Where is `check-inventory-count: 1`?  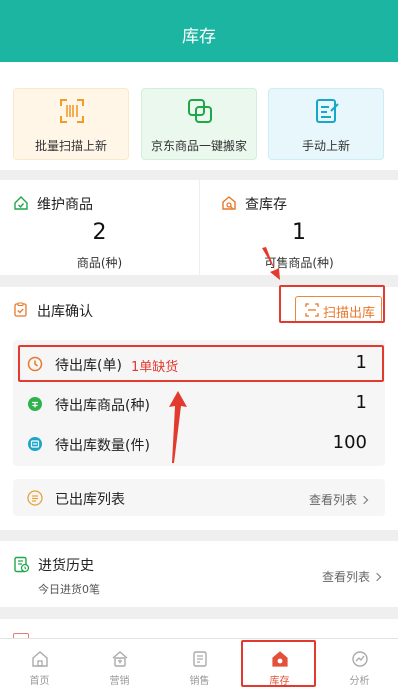
check-inventory-count: 1 is located at coordinates (299, 232).